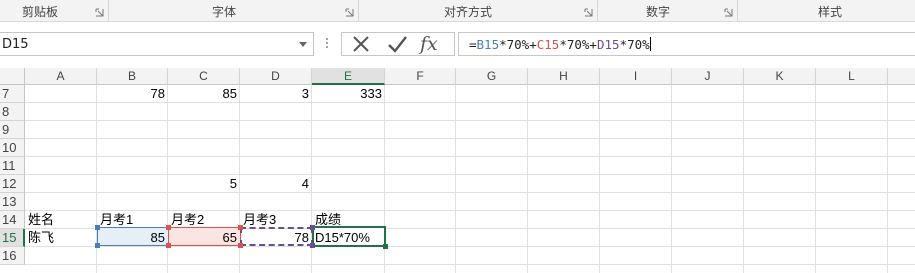 The height and width of the screenshot is (273, 915). I want to click on ribbon-group-label: 数字, so click(658, 12).